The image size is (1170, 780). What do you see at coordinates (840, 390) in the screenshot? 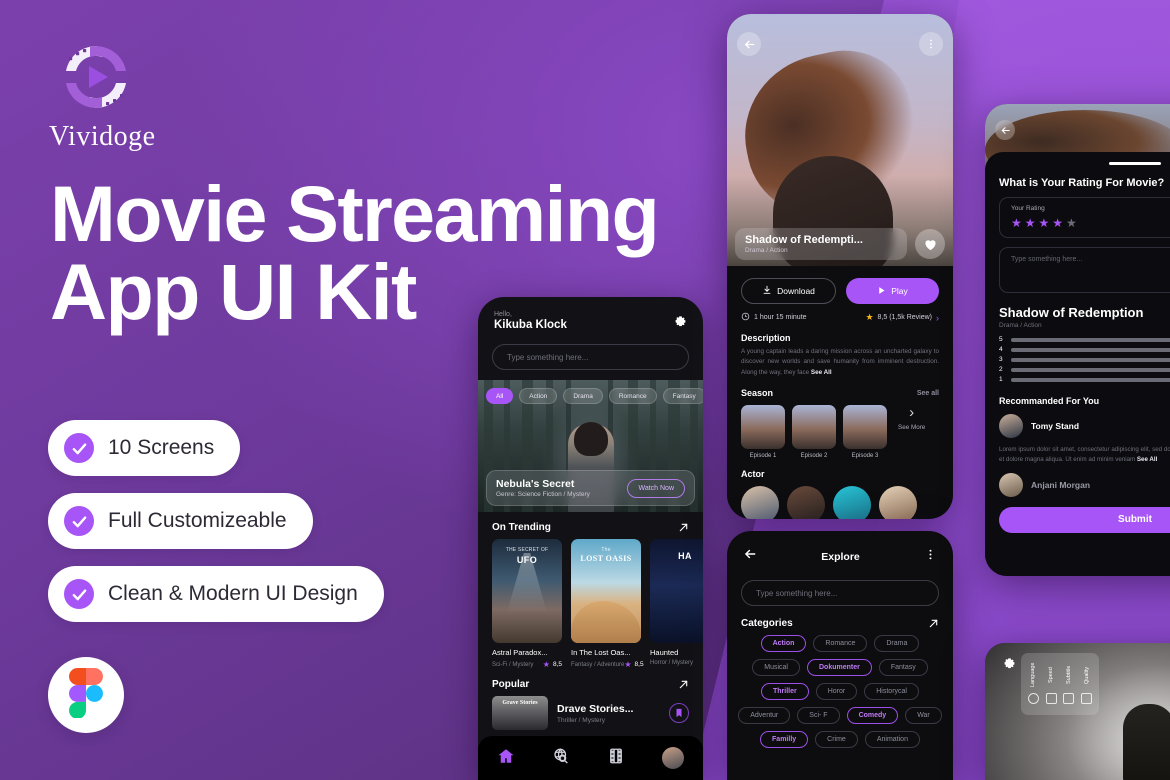
I see `season-section-header: Season See all` at bounding box center [840, 390].